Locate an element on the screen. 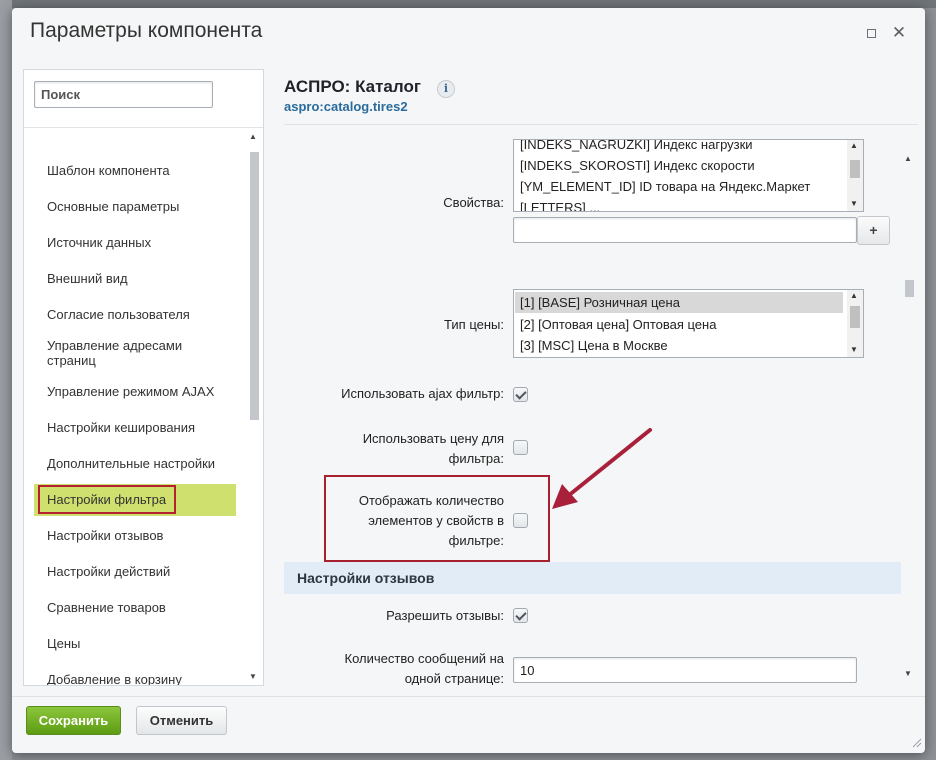 Image resolution: width=936 pixels, height=760 pixels. price-filter-label-line2: фильтра: is located at coordinates (476, 458).